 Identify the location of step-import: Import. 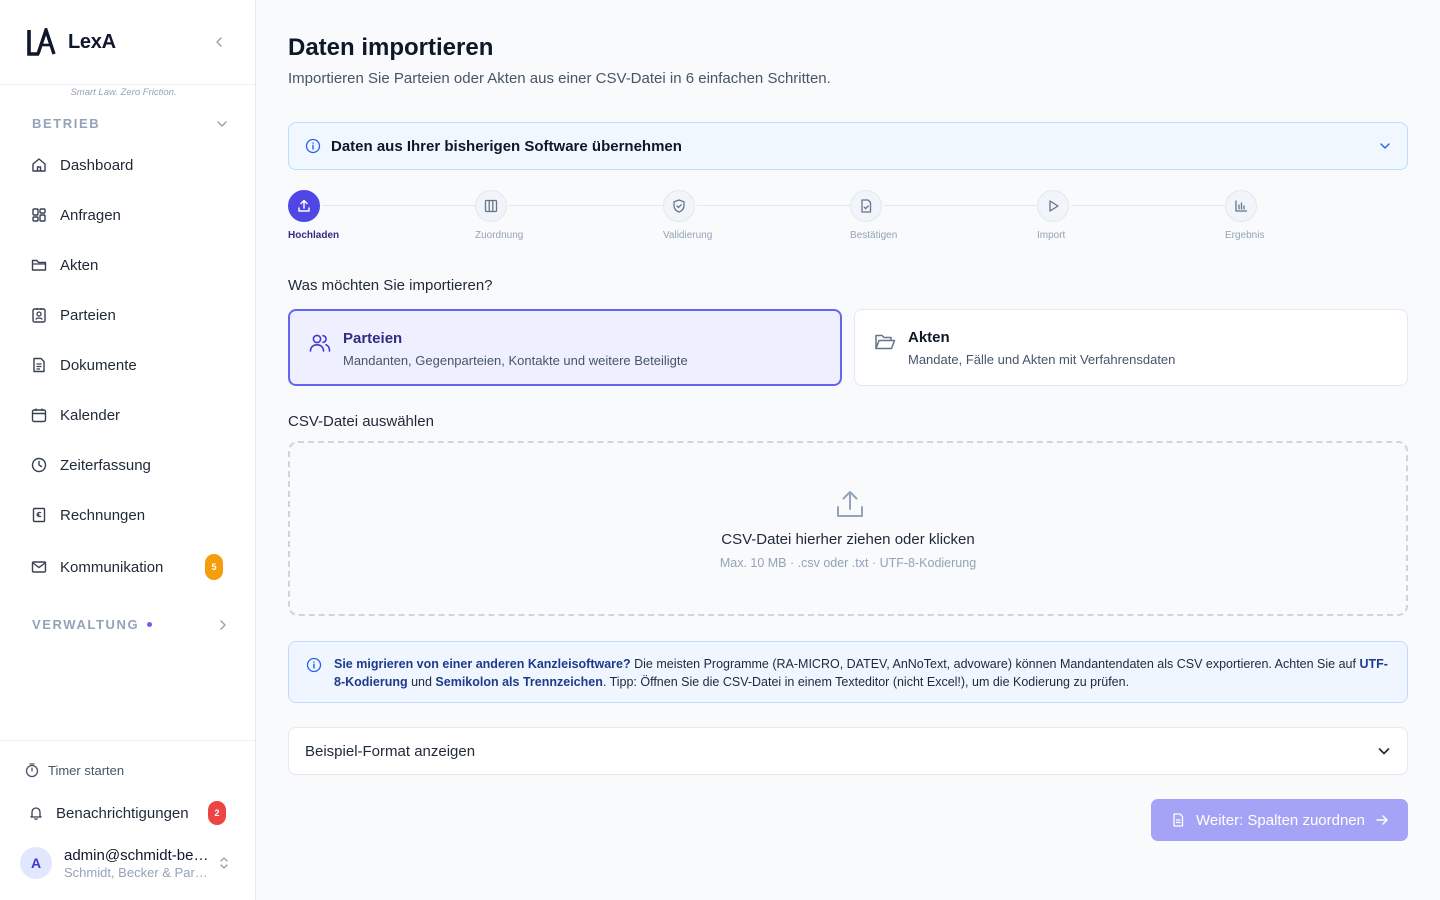
(1053, 215).